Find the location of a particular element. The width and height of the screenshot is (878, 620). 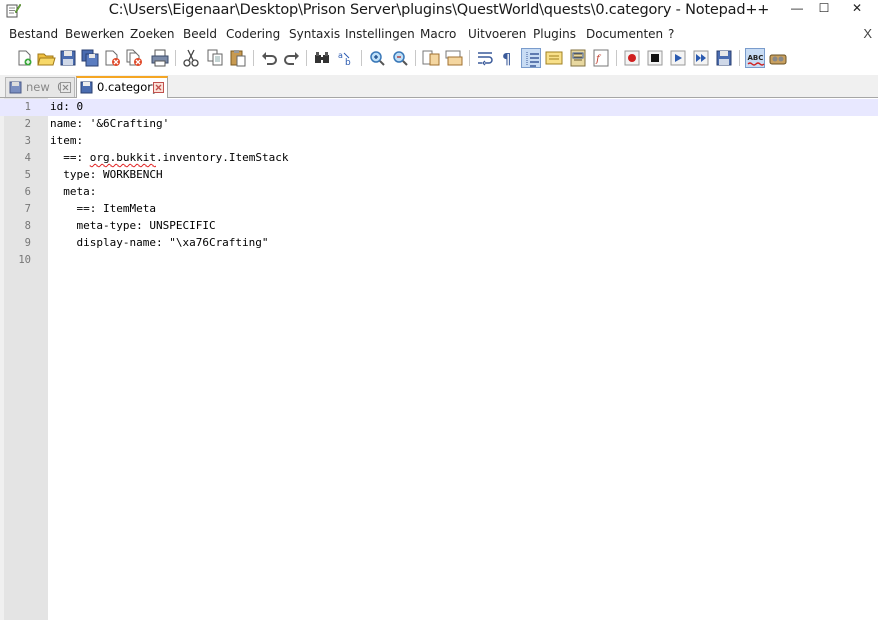

undo-icon is located at coordinates (269, 58).